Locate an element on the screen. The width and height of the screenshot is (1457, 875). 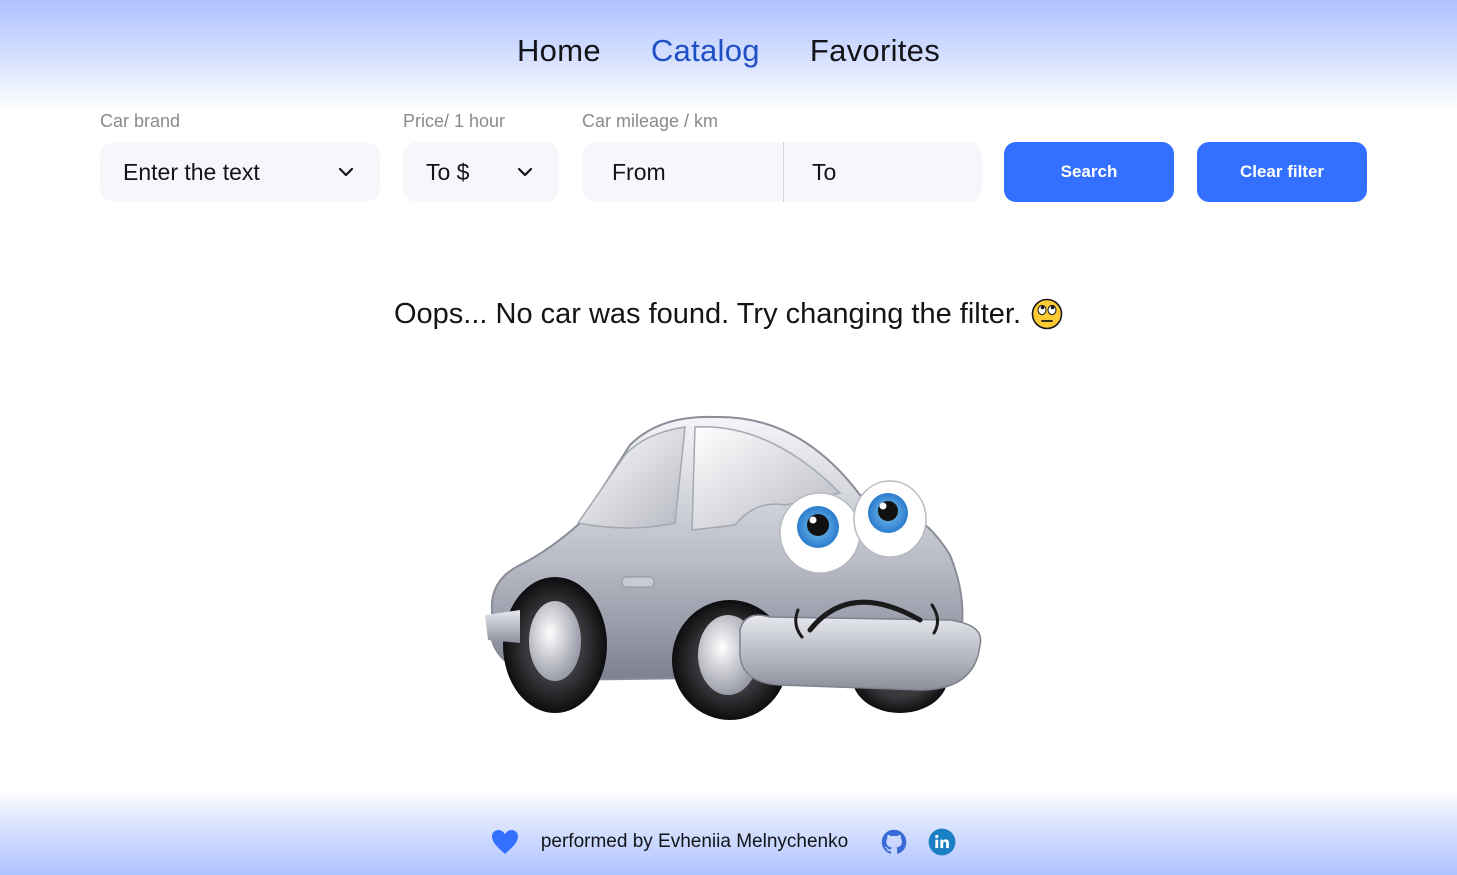
car-brand-select: Enter the text is located at coordinates (240, 172).